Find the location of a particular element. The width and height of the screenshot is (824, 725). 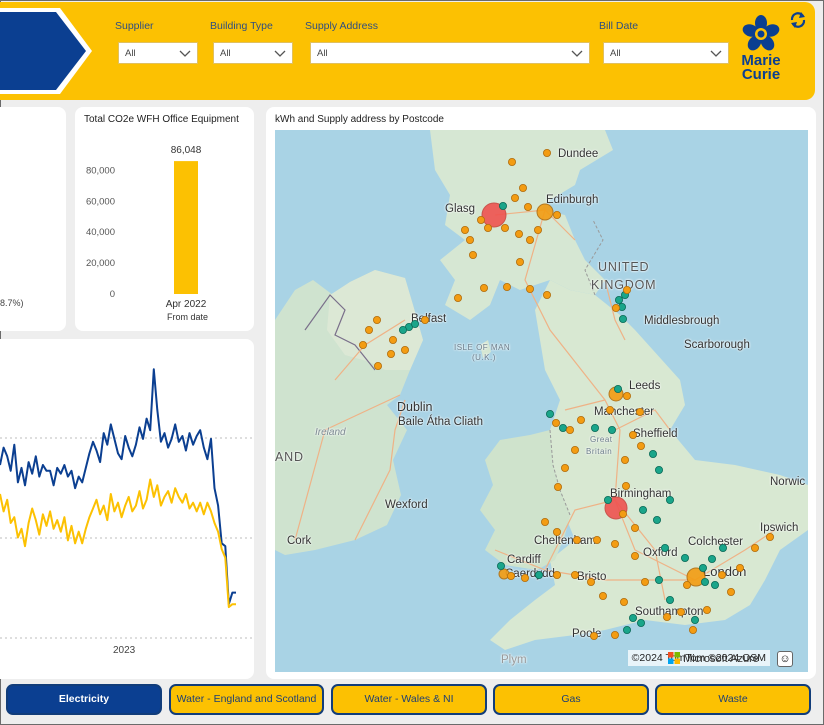

tab-gas: Gas is located at coordinates (571, 699).